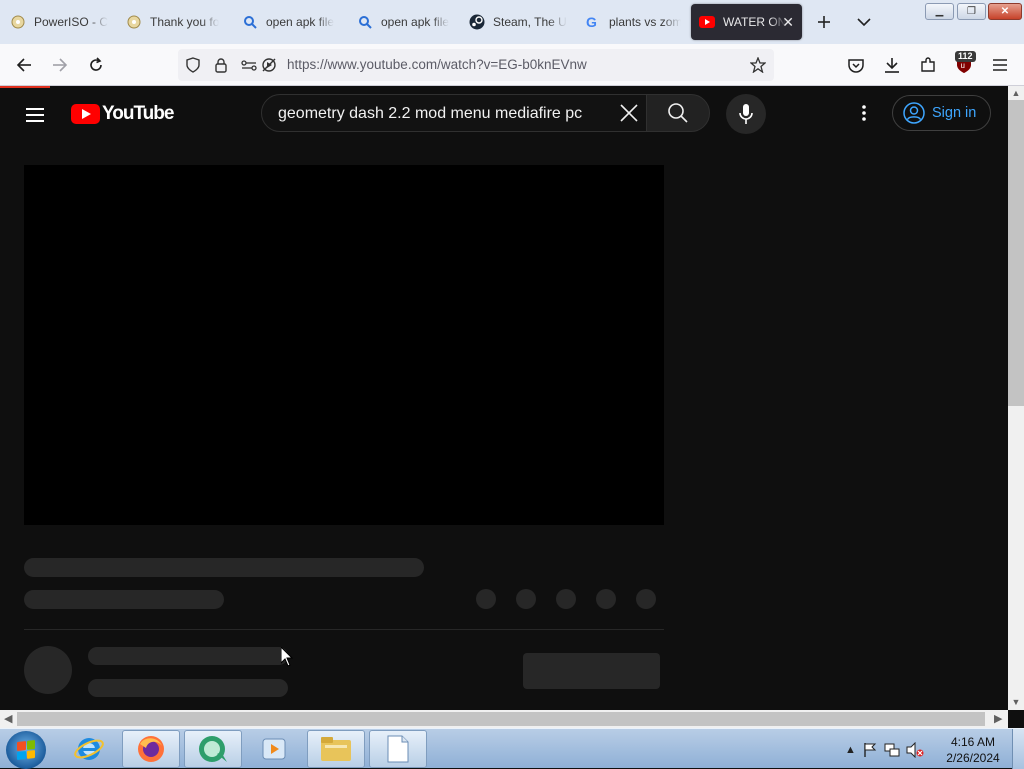 This screenshot has width=1024, height=769. I want to click on bookmark-star-icon, so click(758, 65).